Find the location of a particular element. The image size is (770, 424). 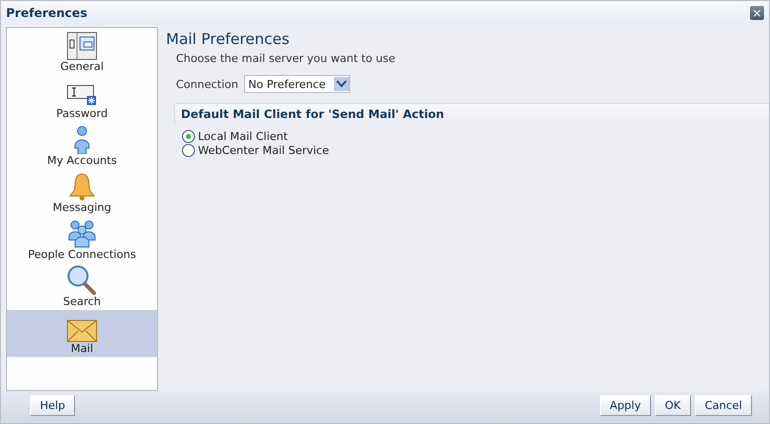

description: Choose the mail server you want to use is located at coordinates (286, 58).